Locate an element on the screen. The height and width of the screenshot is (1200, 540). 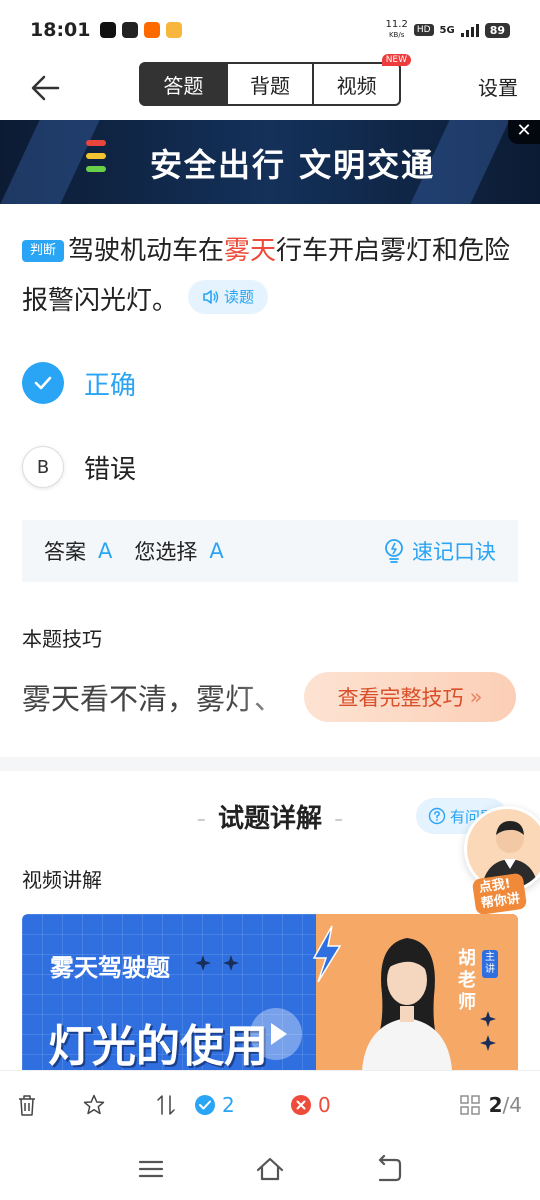
home-icon is located at coordinates (270, 1169).